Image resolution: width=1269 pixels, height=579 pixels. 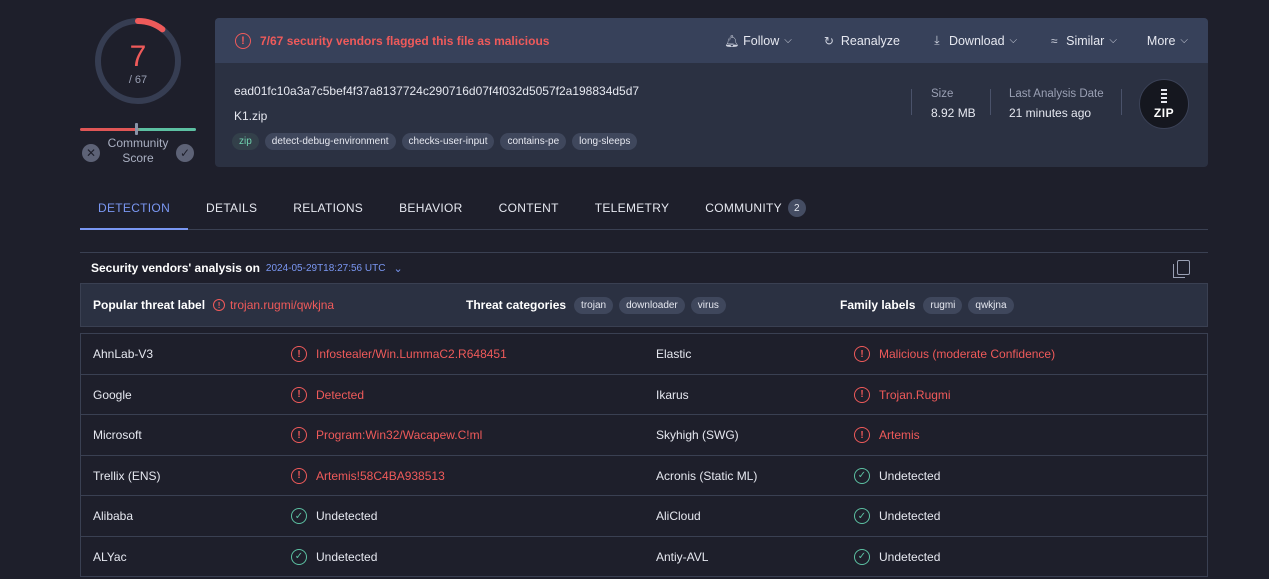 I want to click on file-type-label: ZIP, so click(x=1164, y=112).